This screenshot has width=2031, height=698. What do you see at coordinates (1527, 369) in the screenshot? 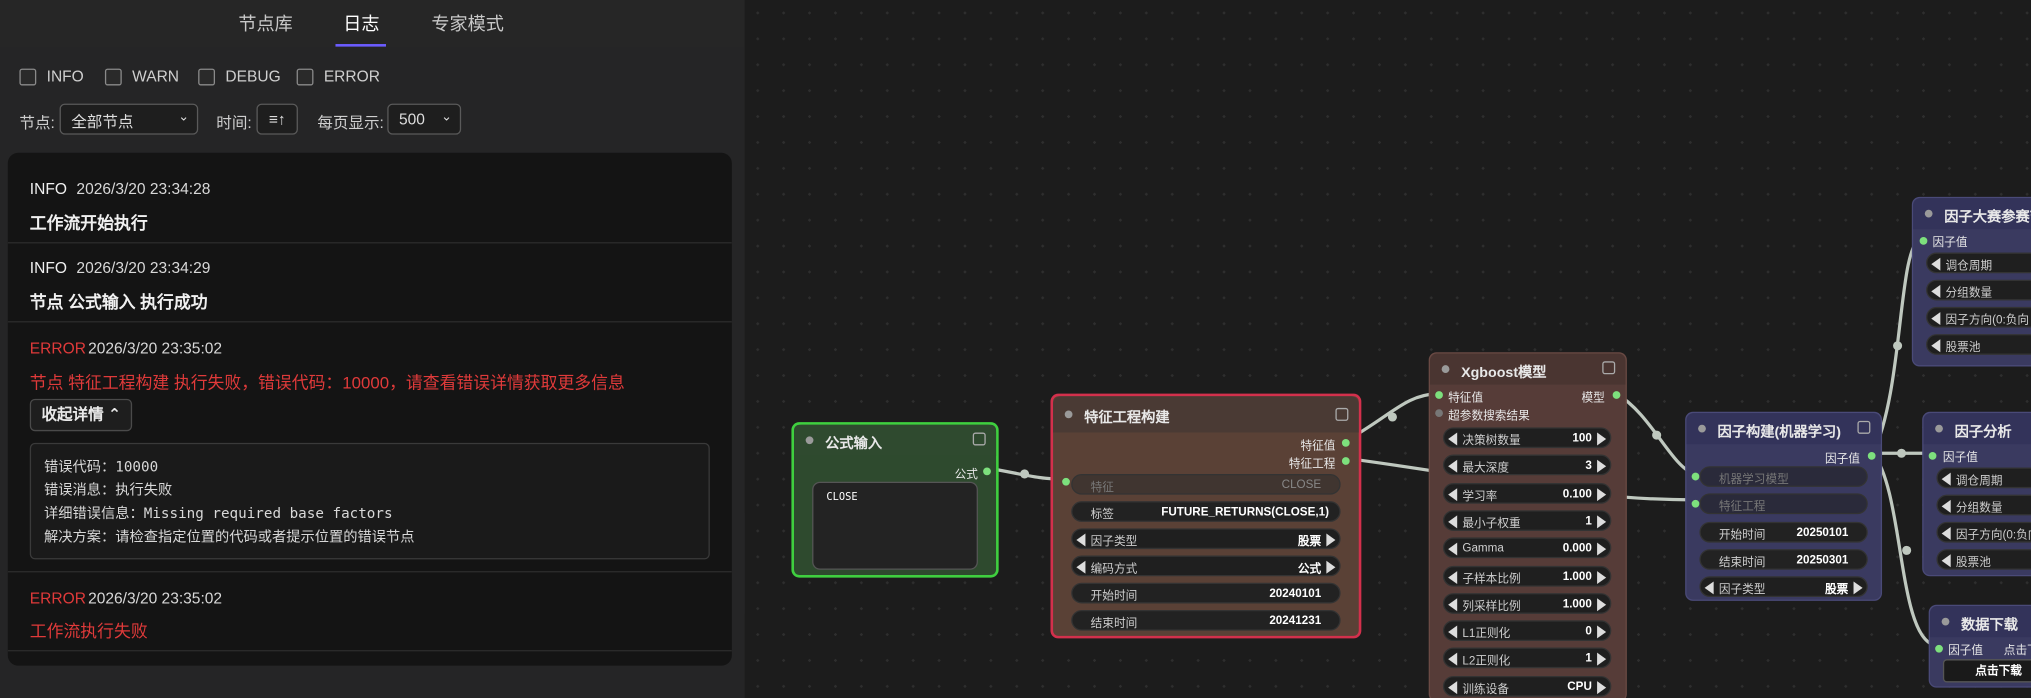
I see `node-header: Xgboost模型` at bounding box center [1527, 369].